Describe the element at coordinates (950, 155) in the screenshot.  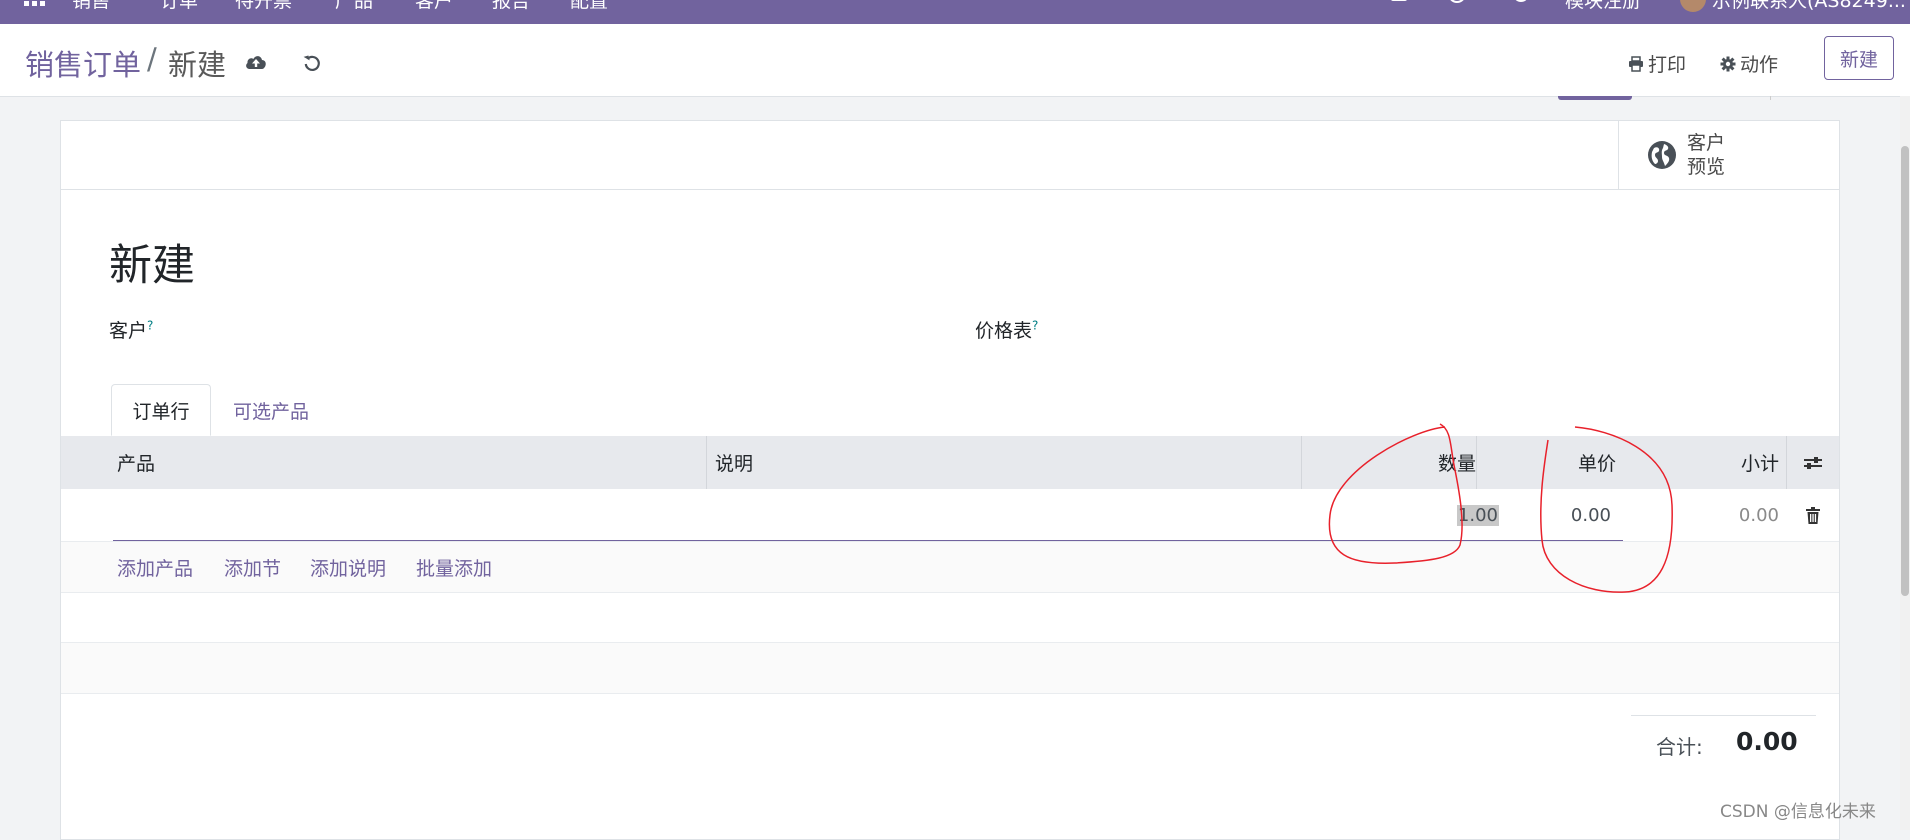
I see `button-box: 客户 预览` at that location.